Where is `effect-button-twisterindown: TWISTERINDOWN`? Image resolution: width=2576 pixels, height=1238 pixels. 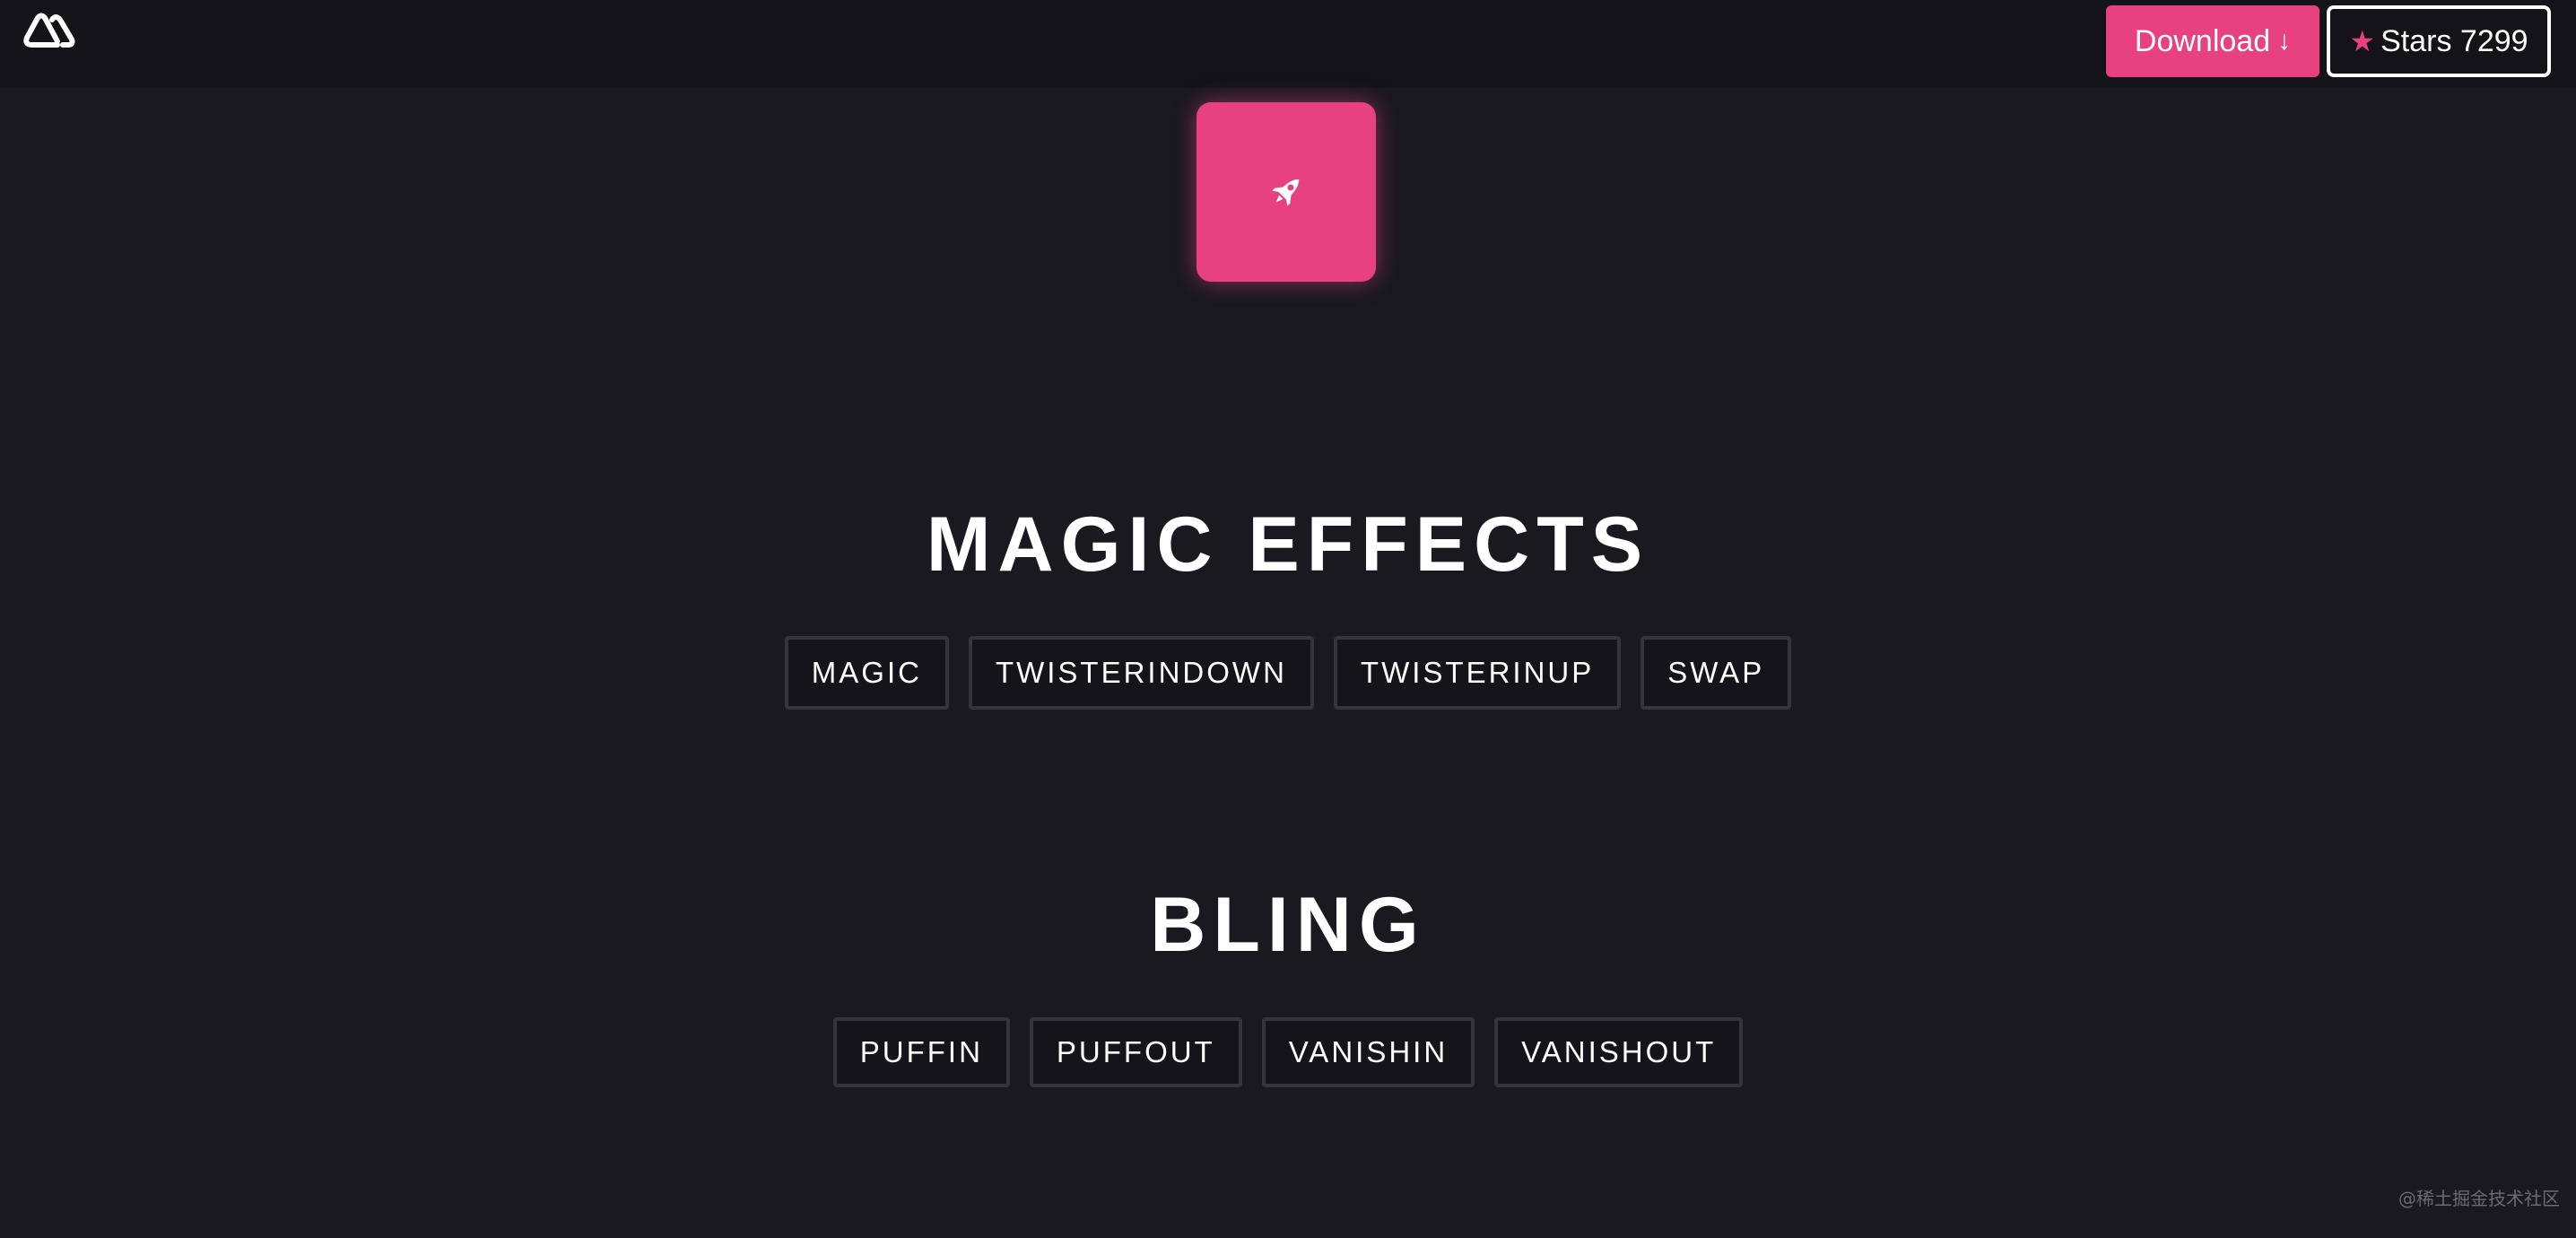
effect-button-twisterindown: TWISTERINDOWN is located at coordinates (1141, 673).